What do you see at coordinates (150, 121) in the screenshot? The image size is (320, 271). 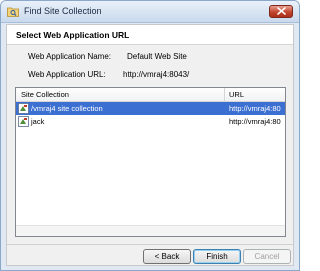 I see `list-row: jack http://vmraj4:80` at bounding box center [150, 121].